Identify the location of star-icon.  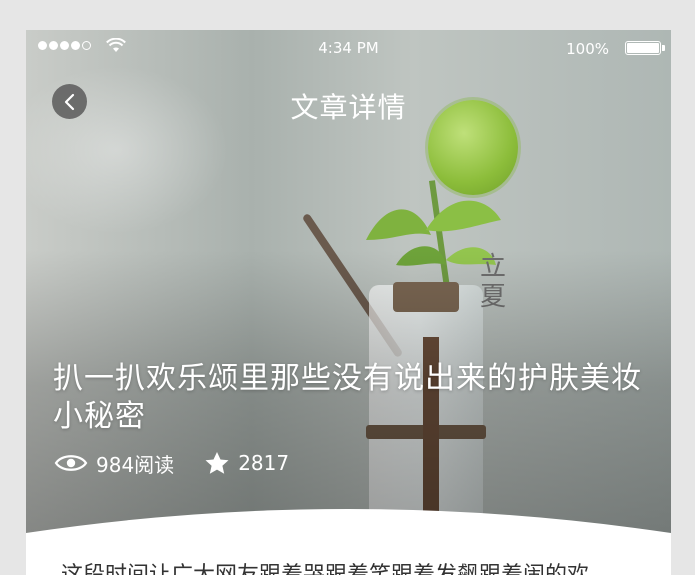
(217, 463).